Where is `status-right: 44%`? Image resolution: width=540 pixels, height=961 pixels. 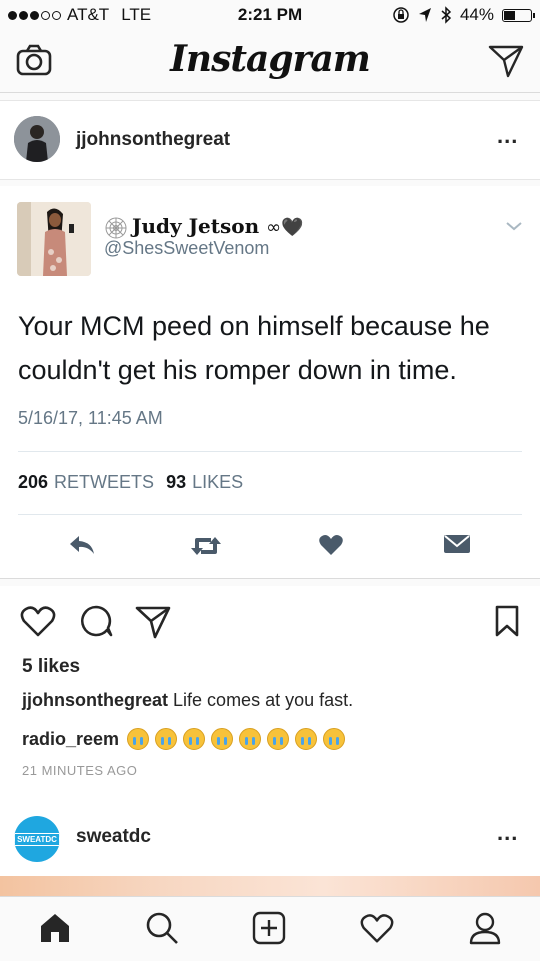
status-right: 44% is located at coordinates (463, 15).